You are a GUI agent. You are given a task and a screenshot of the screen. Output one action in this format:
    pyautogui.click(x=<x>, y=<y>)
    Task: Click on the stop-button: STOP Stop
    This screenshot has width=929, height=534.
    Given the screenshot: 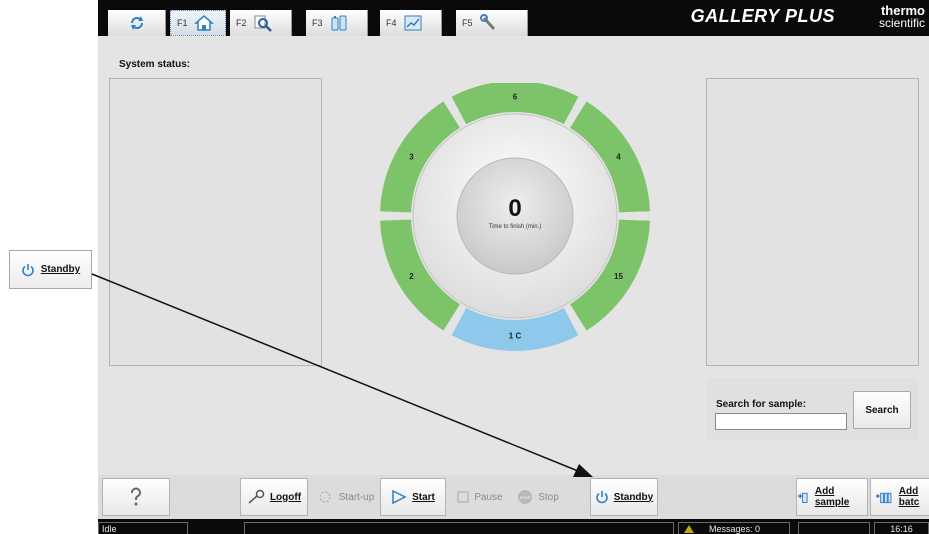 What is the action you would take?
    pyautogui.click(x=538, y=497)
    